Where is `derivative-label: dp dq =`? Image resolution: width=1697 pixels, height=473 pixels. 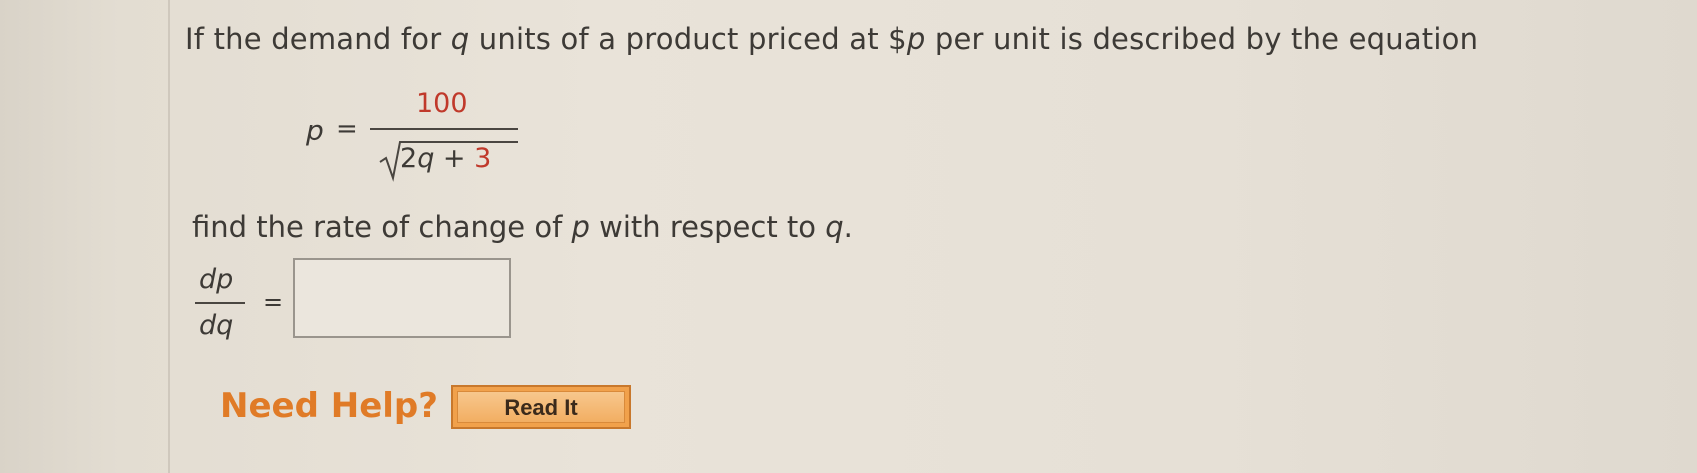
derivative-label: dp dq = is located at coordinates (240, 303).